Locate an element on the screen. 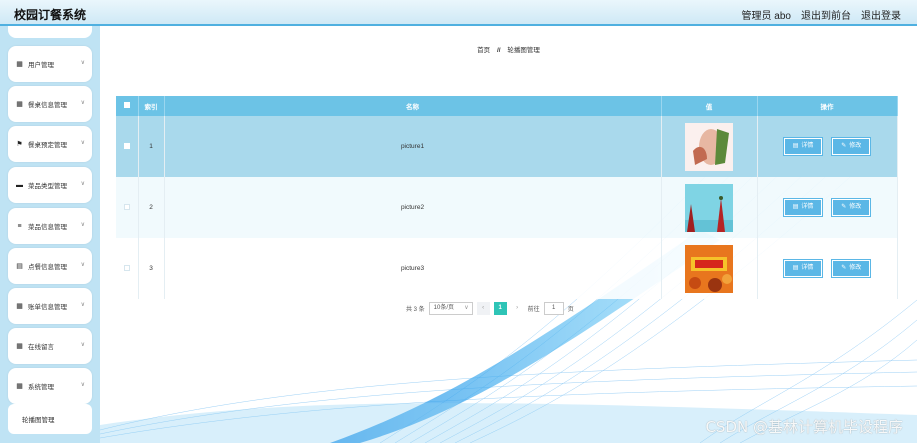  sidebar-item-dish-type: ▬ 菜品类型管理 ∨ is located at coordinates (50, 185).